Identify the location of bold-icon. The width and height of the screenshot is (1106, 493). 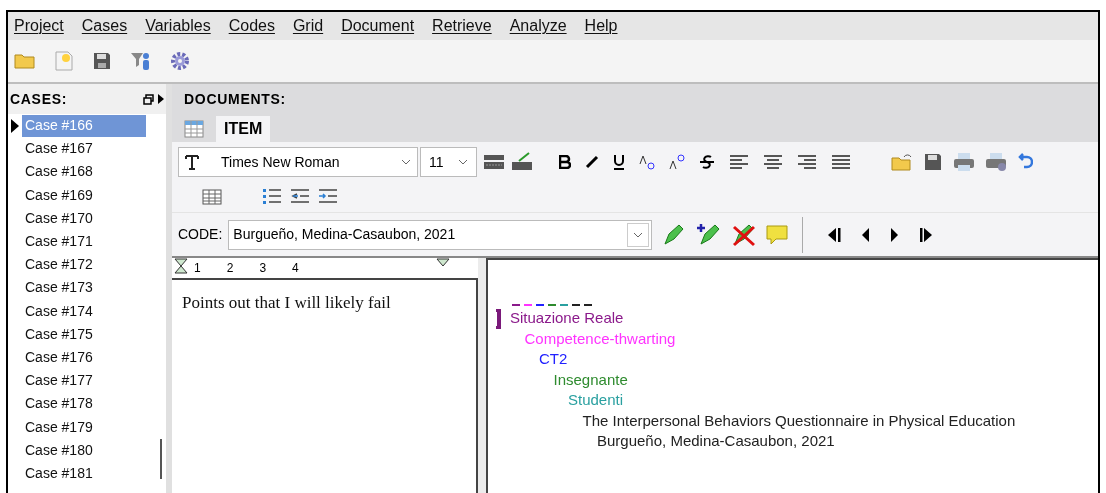
(565, 162).